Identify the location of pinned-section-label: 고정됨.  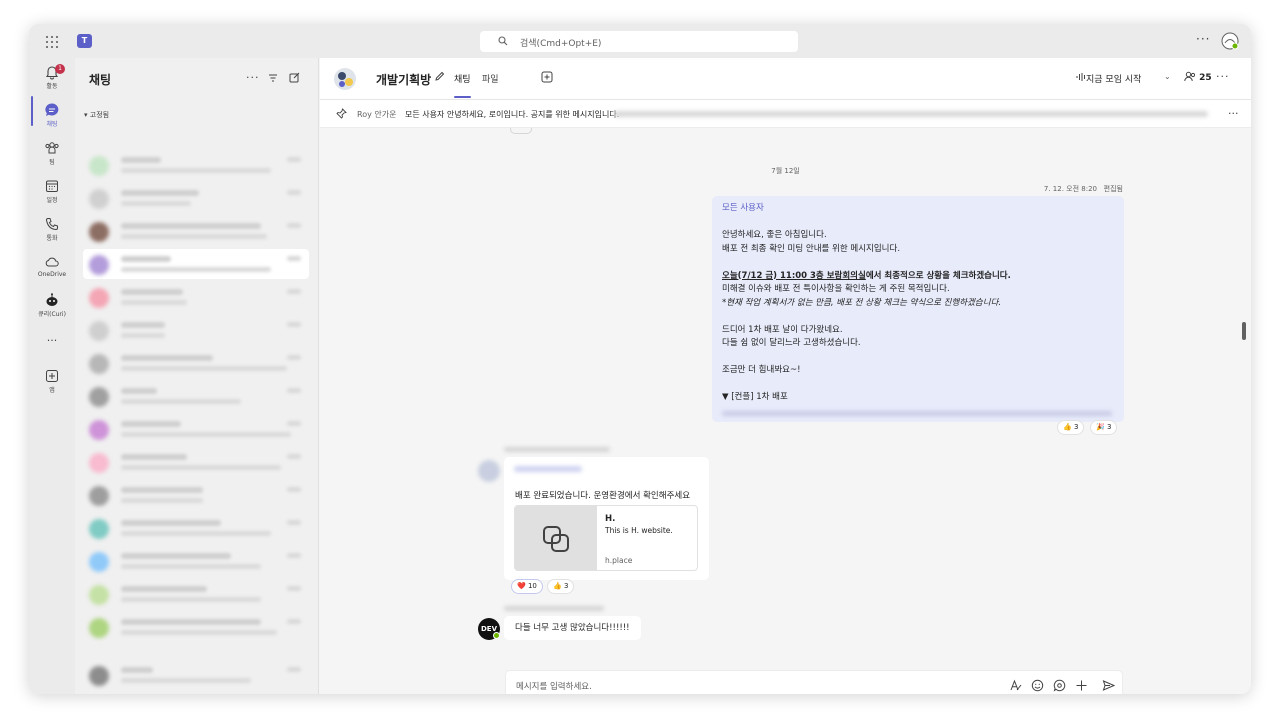
(99, 115).